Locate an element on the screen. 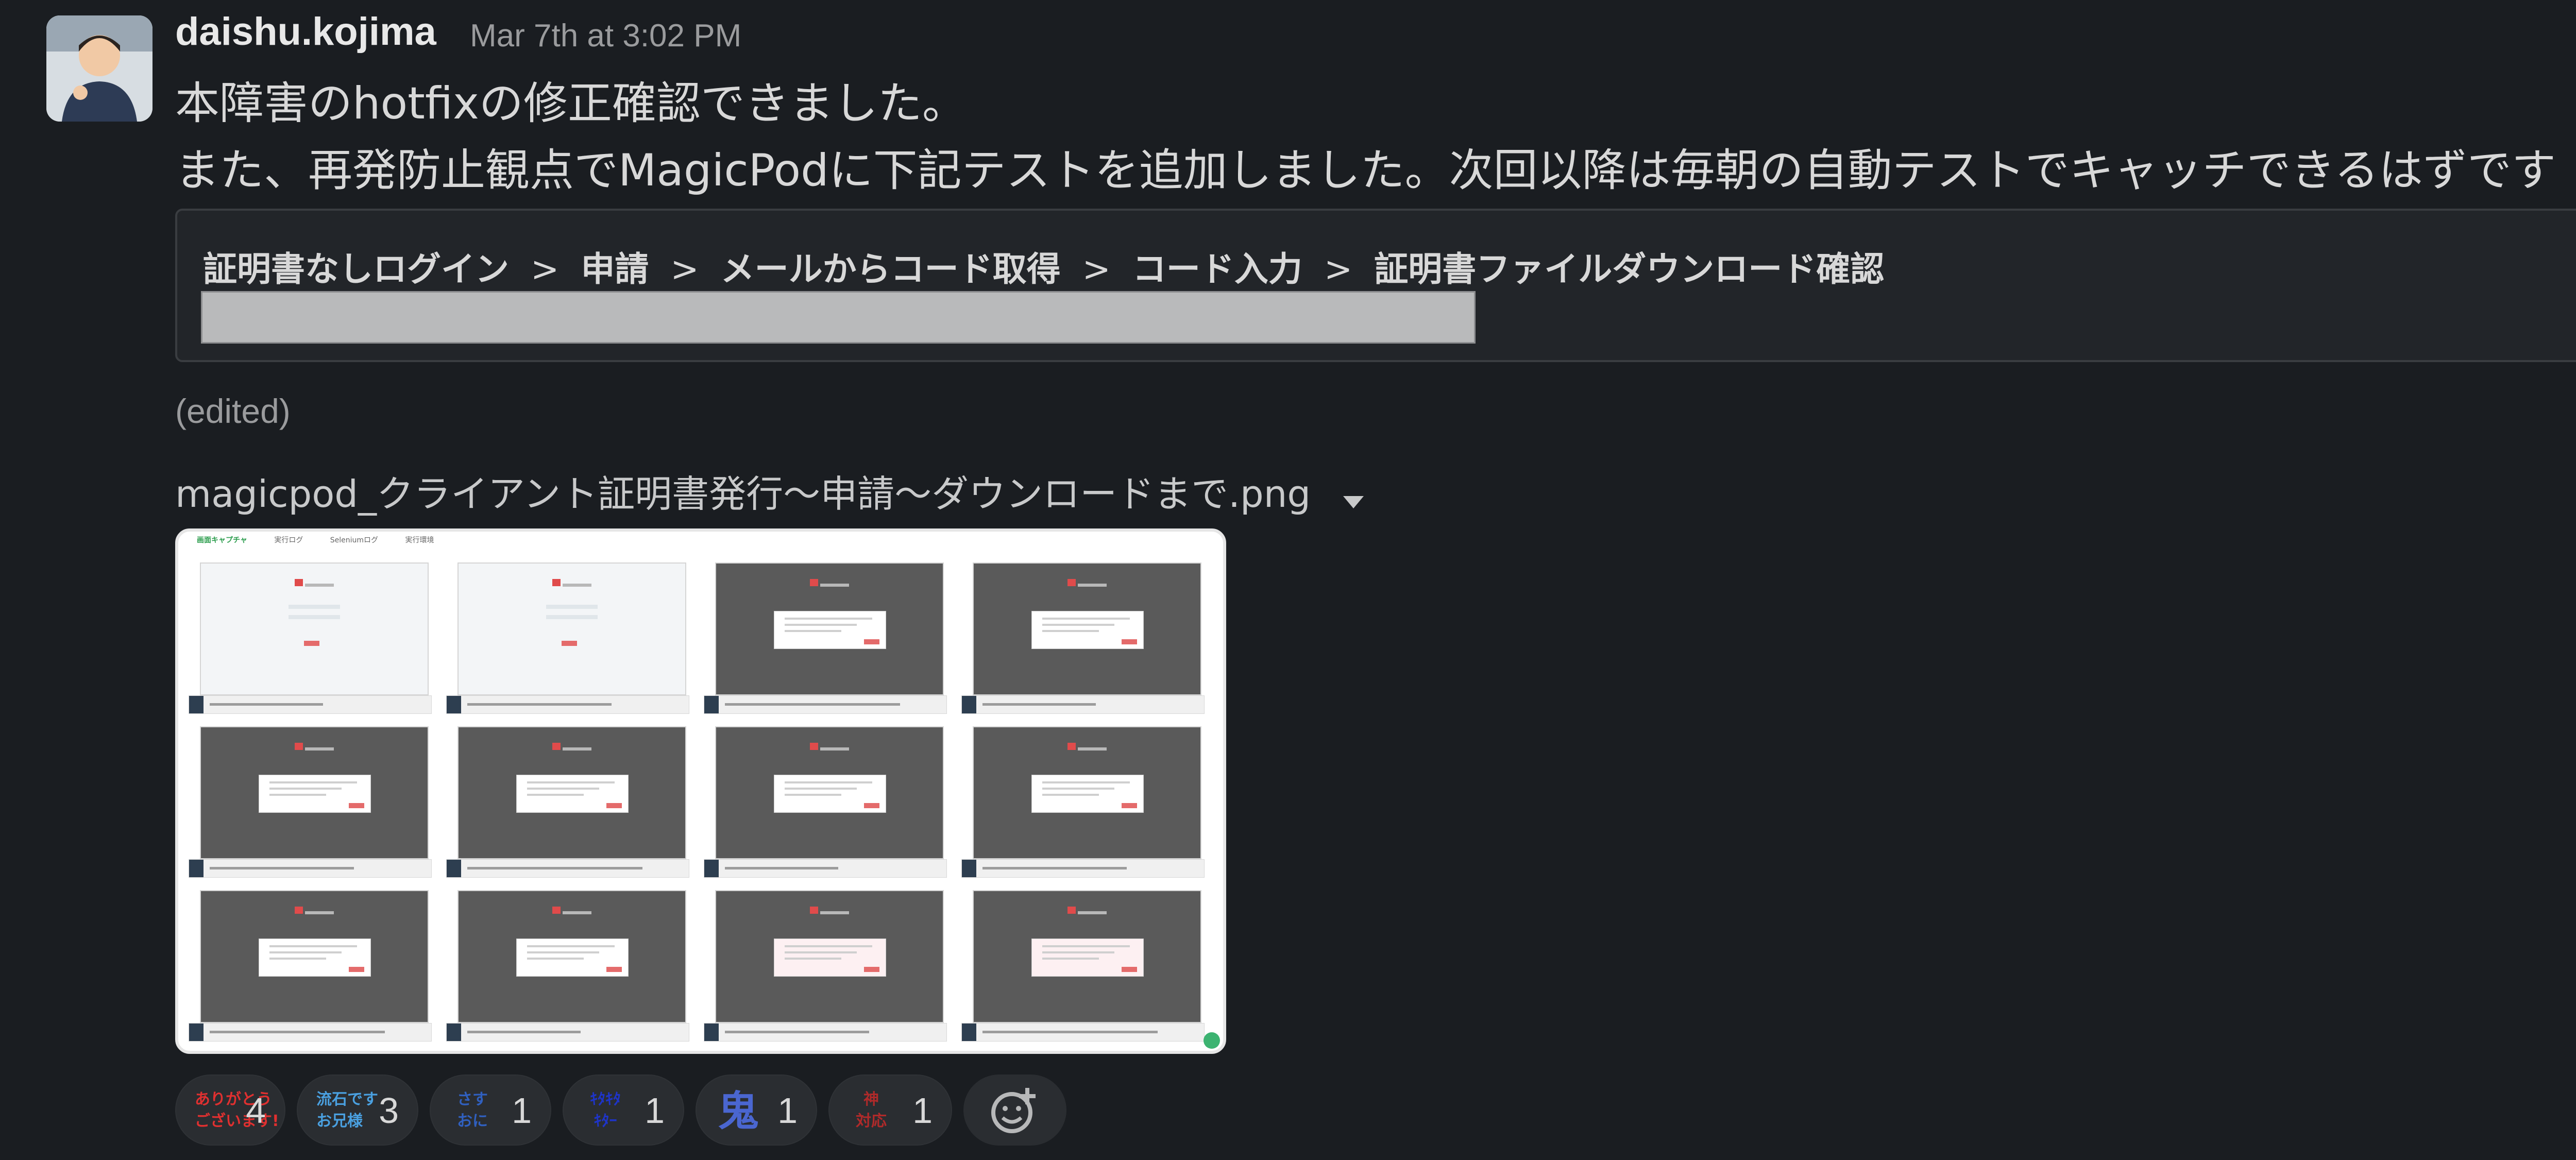  redacted-block is located at coordinates (838, 318).